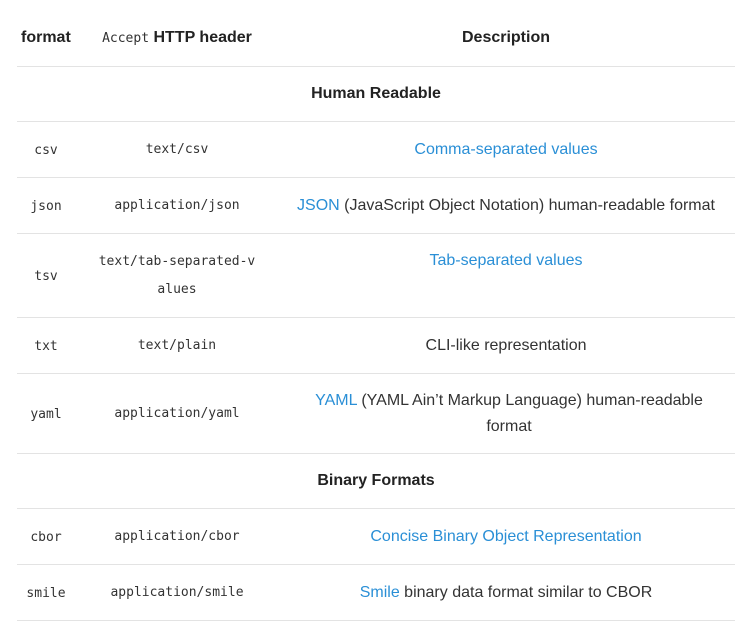  Describe the element at coordinates (177, 536) in the screenshot. I see `accept-value: application/cbor` at that location.